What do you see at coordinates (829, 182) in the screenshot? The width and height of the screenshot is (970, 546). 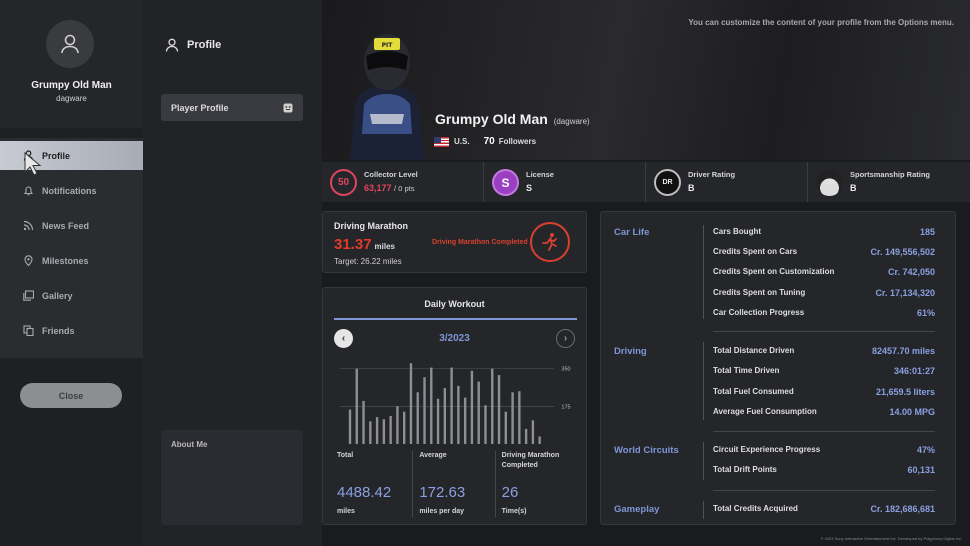 I see `sportsmanship-badge: SR` at bounding box center [829, 182].